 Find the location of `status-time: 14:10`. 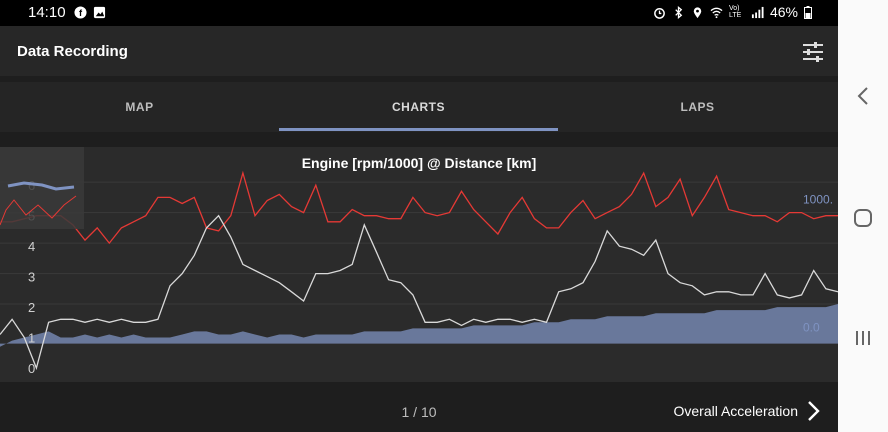

status-time: 14:10 is located at coordinates (47, 12).